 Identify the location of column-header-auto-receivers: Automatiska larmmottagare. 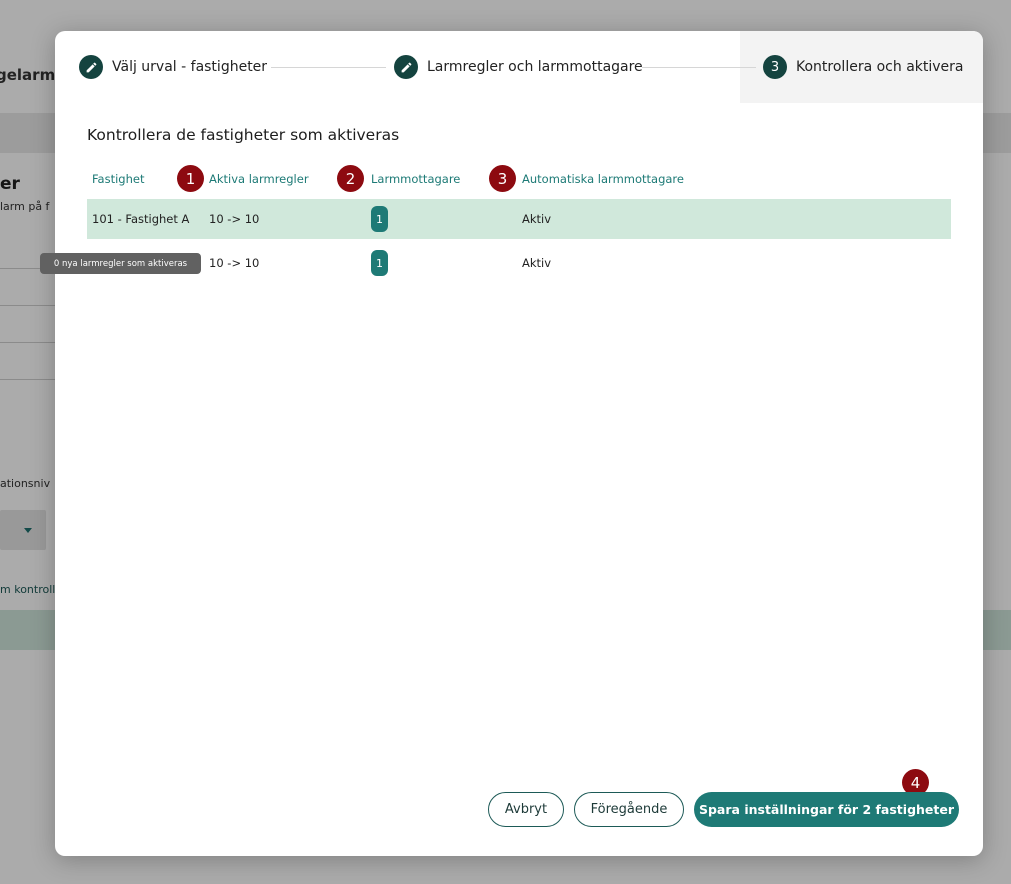
(603, 179).